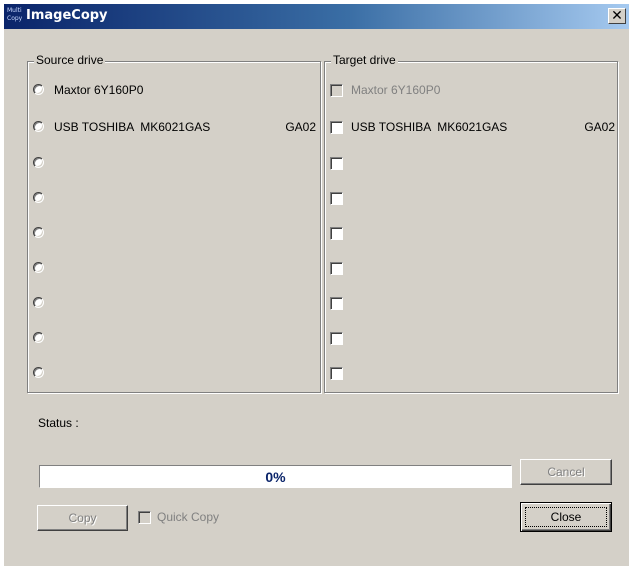 The image size is (629, 566). Describe the element at coordinates (58, 423) in the screenshot. I see `status-label: Status :` at that location.